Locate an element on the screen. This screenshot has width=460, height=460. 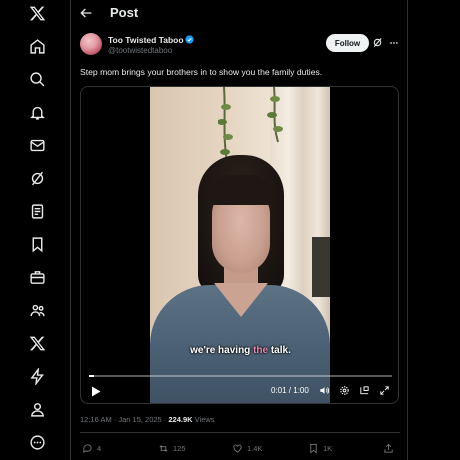
heart-icon is located at coordinates (237, 448).